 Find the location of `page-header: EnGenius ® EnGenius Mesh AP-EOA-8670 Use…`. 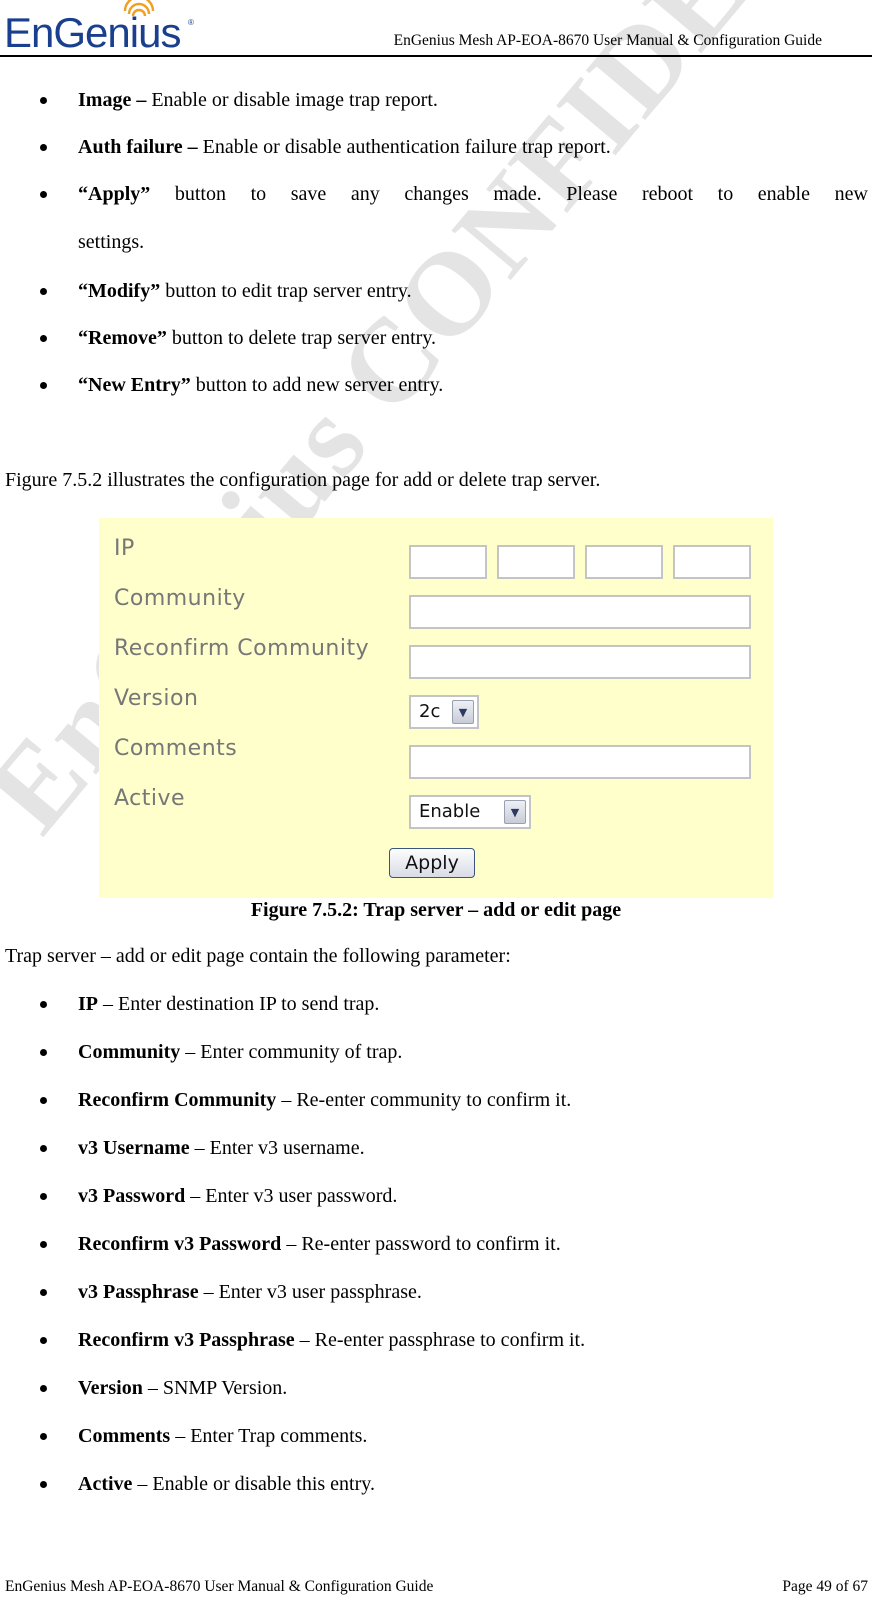

page-header: EnGenius ® EnGenius Mesh AP-EOA-8670 Use… is located at coordinates (436, 28).